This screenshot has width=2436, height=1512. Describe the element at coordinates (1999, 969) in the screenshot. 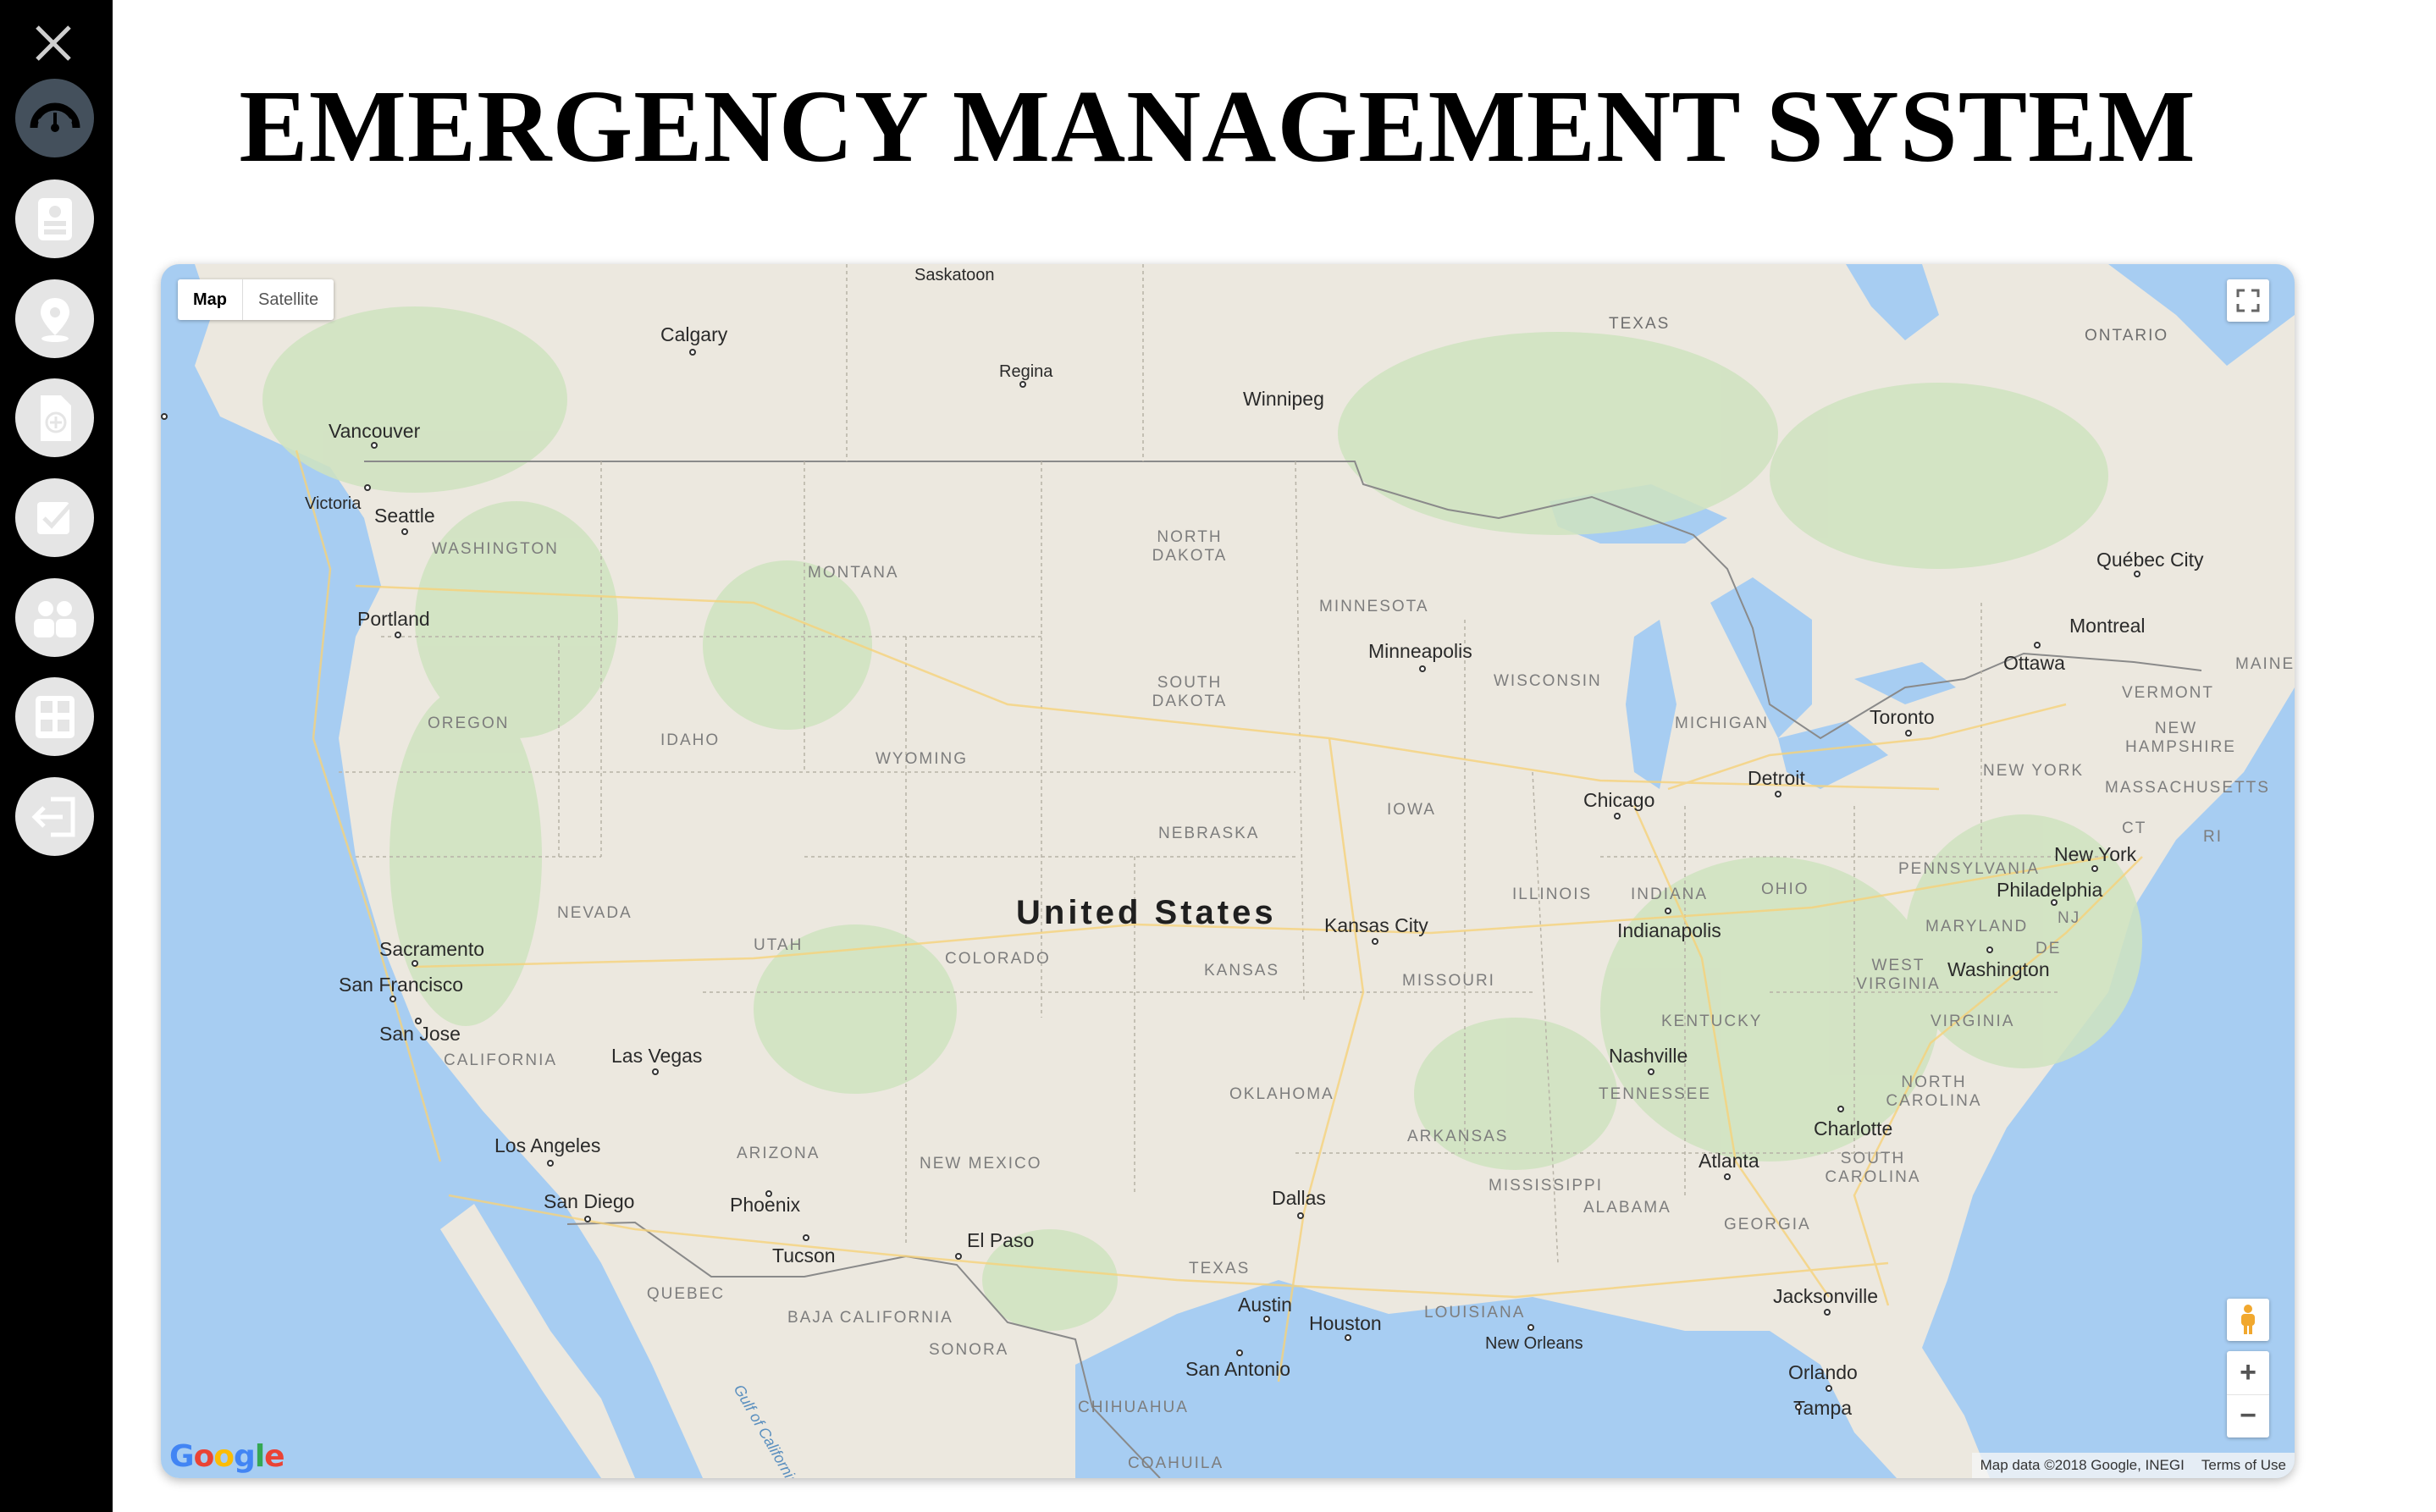

I see `city-label: Washington` at that location.